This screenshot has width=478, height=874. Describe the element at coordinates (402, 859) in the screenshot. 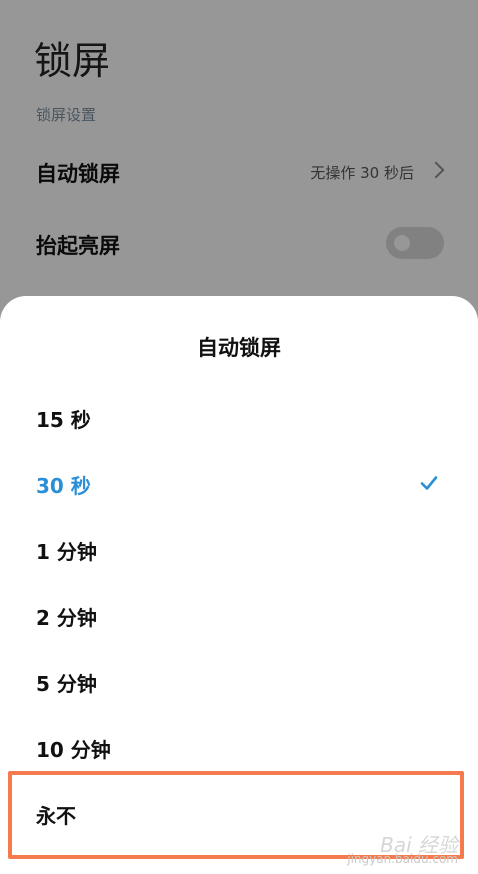

I see `watermark-url: jingyan.baidu.com` at that location.